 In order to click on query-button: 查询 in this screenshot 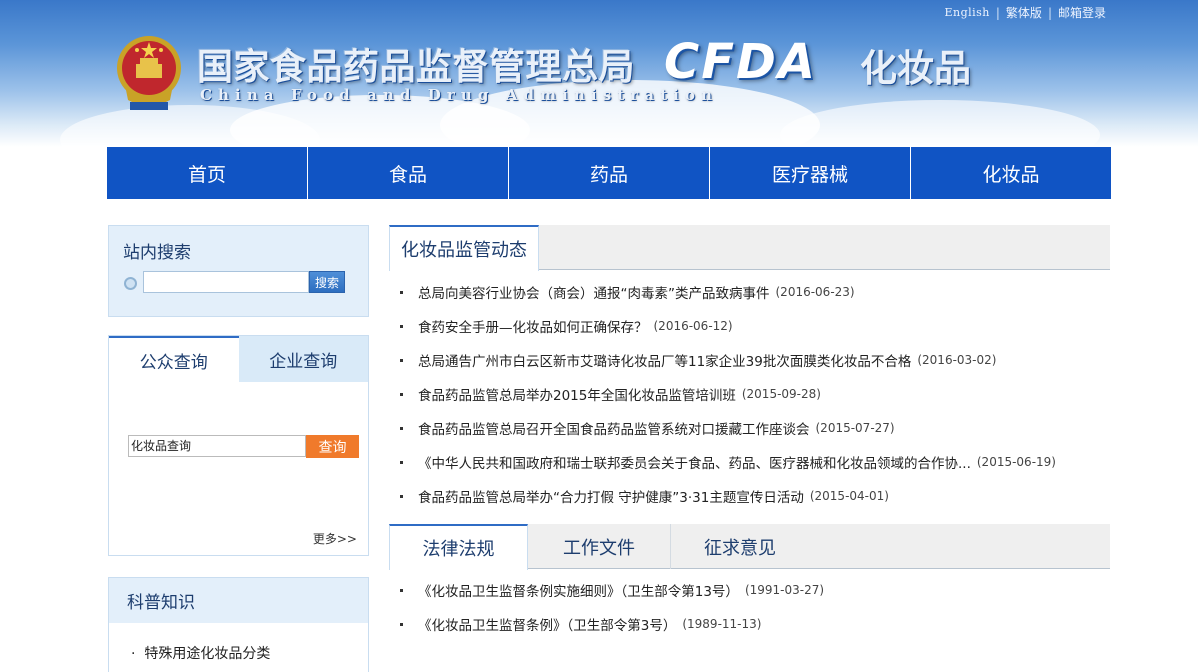, I will do `click(332, 446)`.